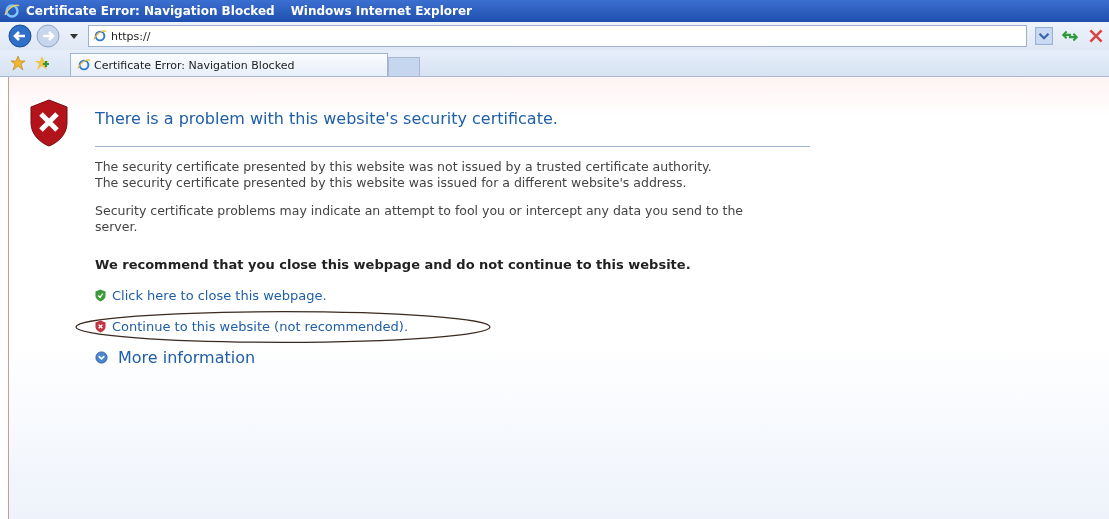 The height and width of the screenshot is (519, 1109). What do you see at coordinates (150, 11) in the screenshot?
I see `window-title: Certificate Error: Navigation Blocked` at bounding box center [150, 11].